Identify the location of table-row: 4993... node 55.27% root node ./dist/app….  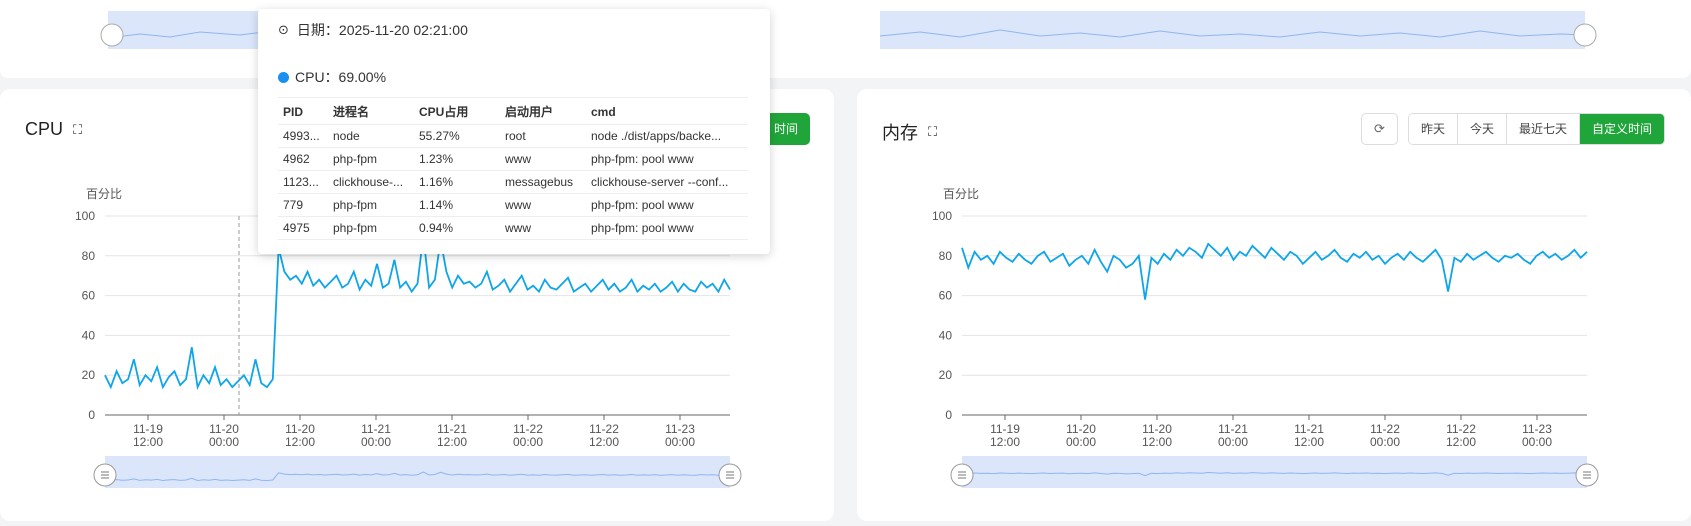
(513, 136).